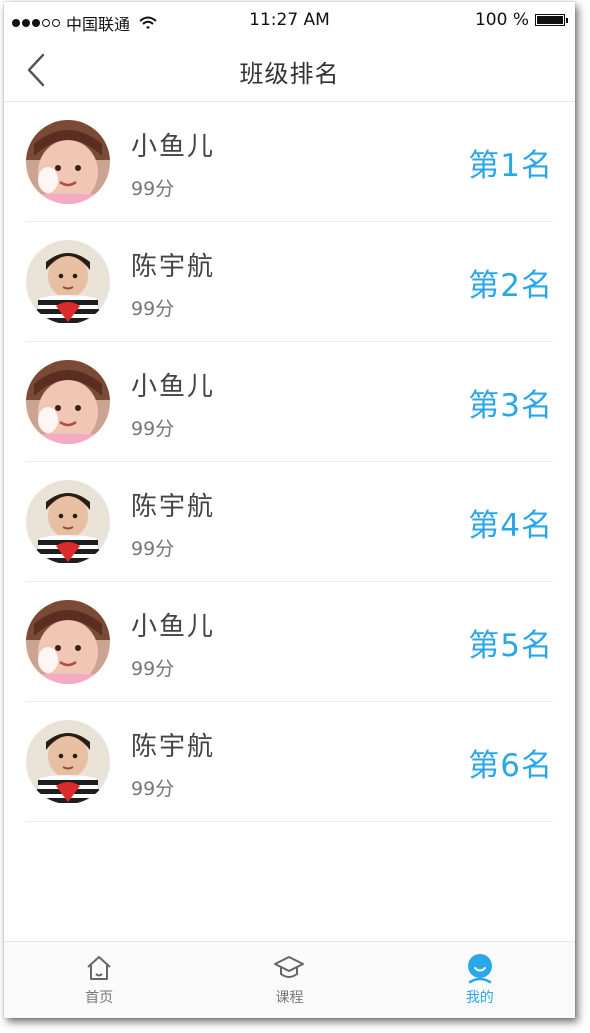 This screenshot has width=590, height=1033. I want to click on rank-row: 小鱼儿 99分 第1名, so click(289, 162).